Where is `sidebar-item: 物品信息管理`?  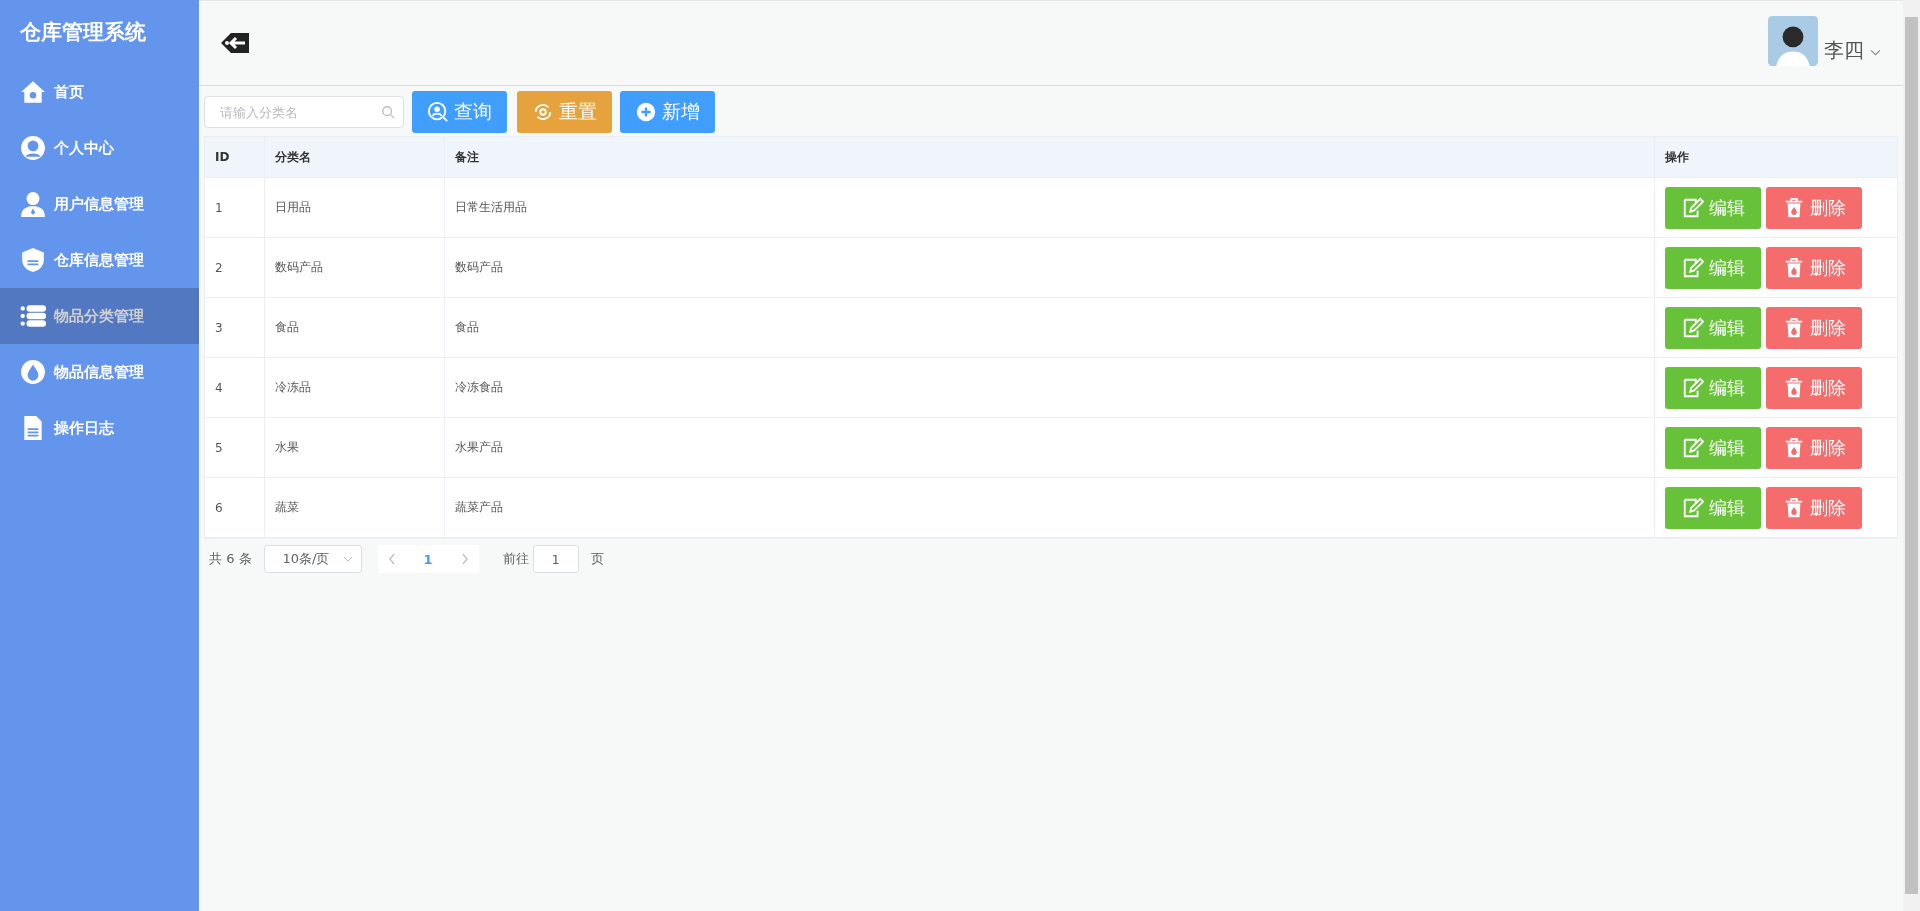
sidebar-item: 物品信息管理 is located at coordinates (99, 372).